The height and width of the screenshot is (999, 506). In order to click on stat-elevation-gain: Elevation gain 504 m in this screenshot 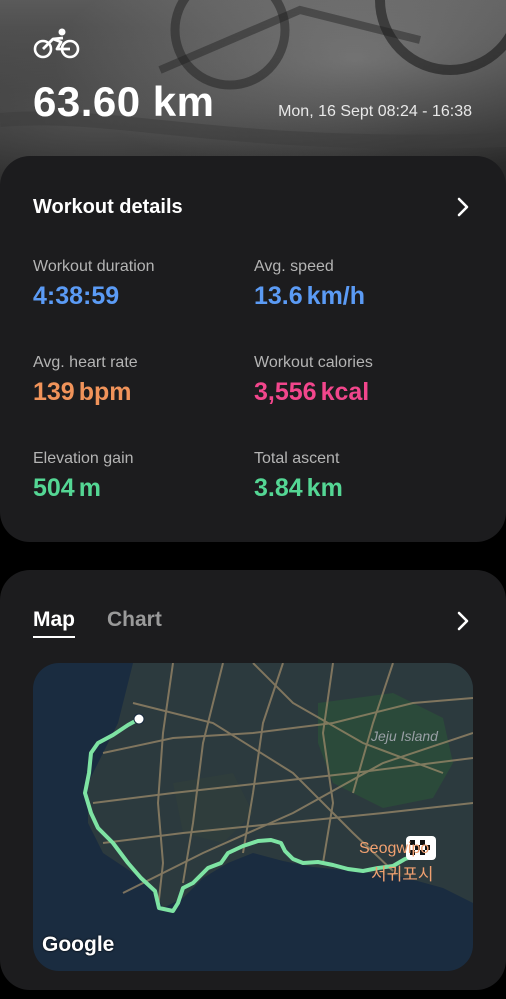, I will do `click(83, 476)`.